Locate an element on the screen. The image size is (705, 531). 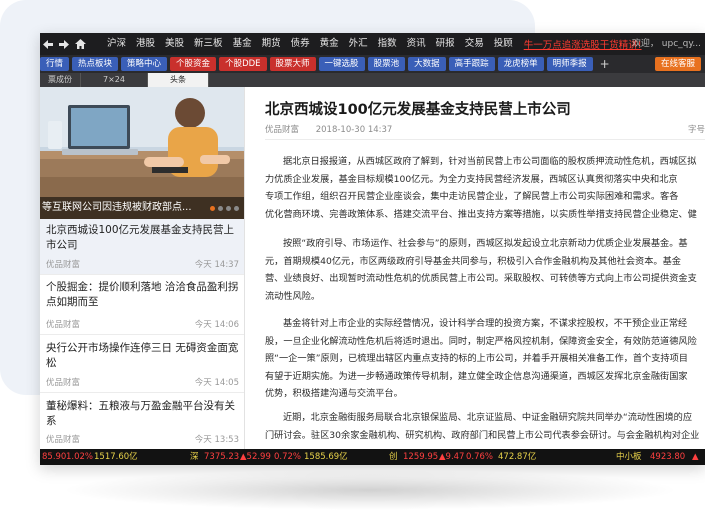
menu-item-neeq: 新三板 is located at coordinates (208, 44).